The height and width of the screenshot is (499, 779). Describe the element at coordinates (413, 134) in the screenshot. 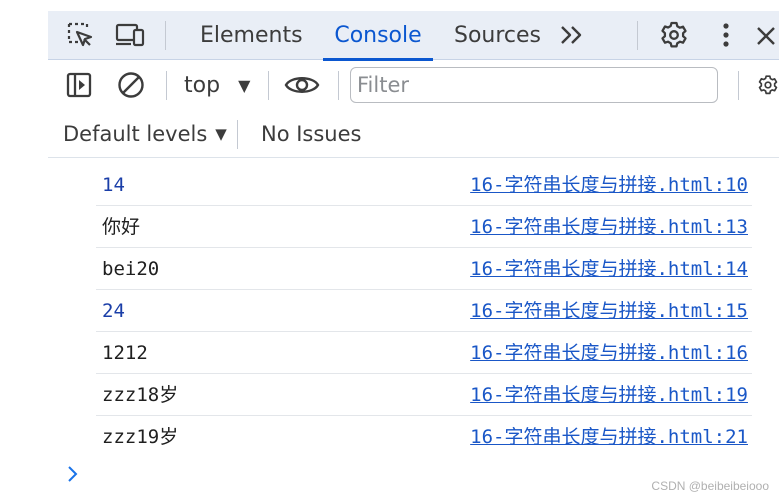

I see `log-levels-bar: Default levels ▼ No Issues` at that location.